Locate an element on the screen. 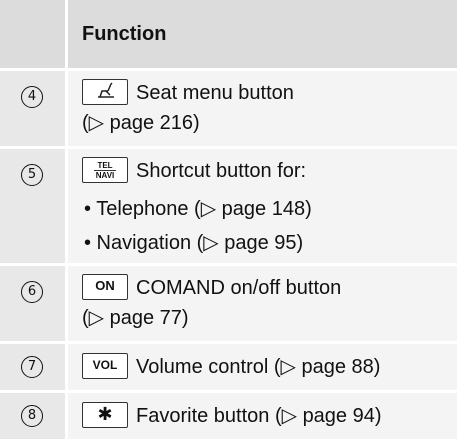  row-page-ref: (▷ page 77) is located at coordinates (135, 318).